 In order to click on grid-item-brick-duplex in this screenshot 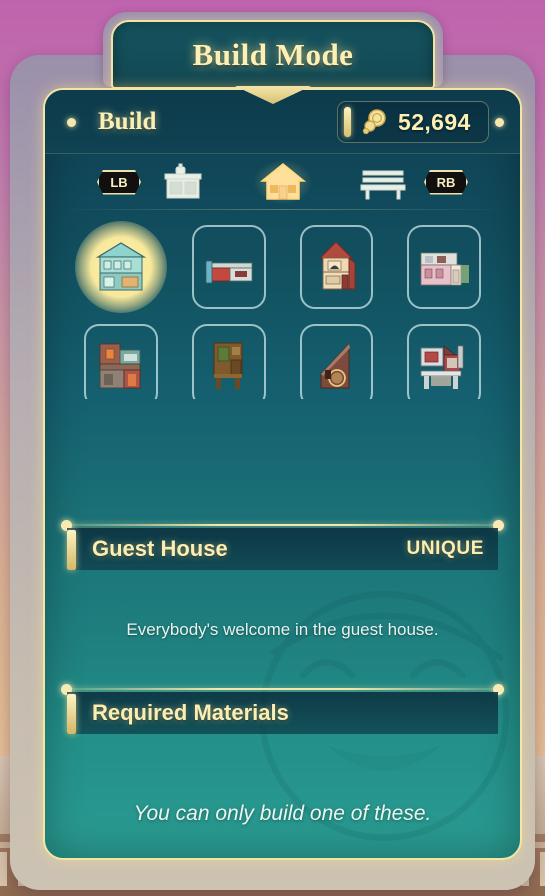, I will do `click(121, 359)`.